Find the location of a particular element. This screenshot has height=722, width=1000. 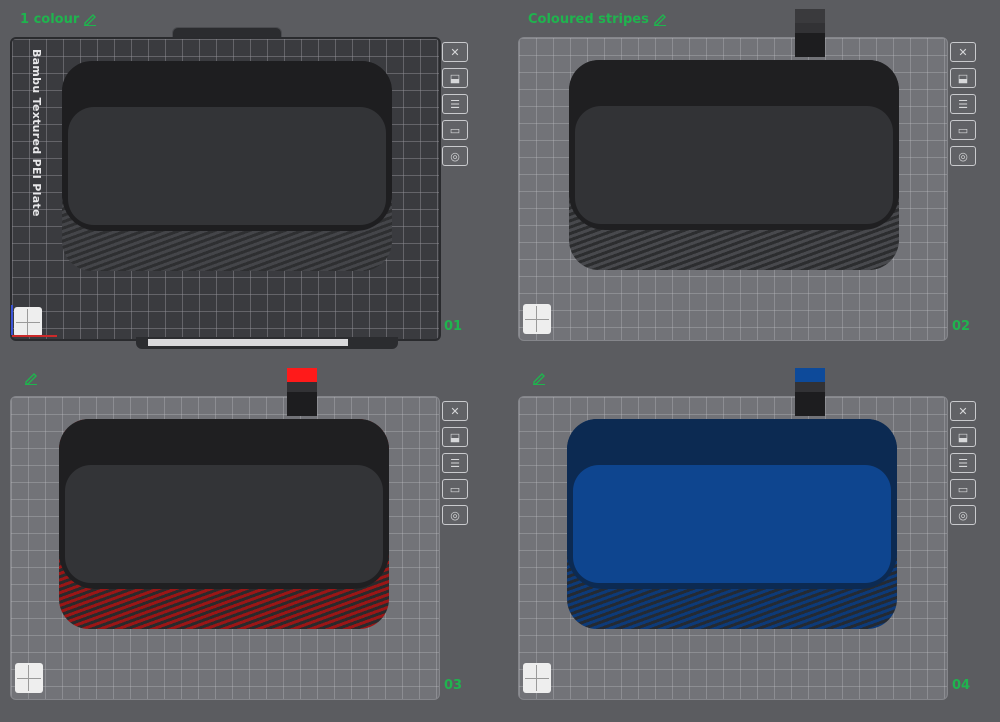

plate-number-4: 04 is located at coordinates (961, 685).